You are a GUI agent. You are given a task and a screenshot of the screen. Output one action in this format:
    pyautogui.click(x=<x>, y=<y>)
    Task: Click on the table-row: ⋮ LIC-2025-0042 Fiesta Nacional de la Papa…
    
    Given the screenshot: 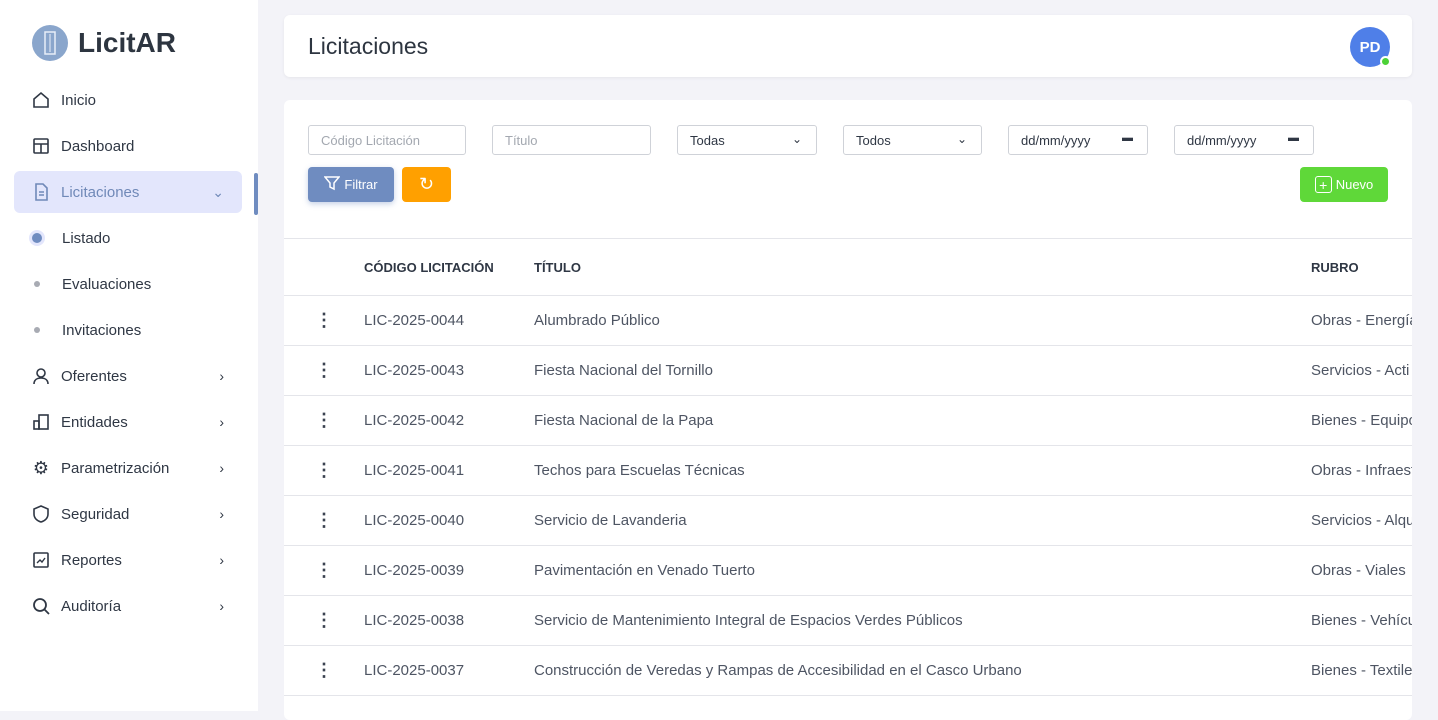 What is the action you would take?
    pyautogui.click(x=848, y=420)
    